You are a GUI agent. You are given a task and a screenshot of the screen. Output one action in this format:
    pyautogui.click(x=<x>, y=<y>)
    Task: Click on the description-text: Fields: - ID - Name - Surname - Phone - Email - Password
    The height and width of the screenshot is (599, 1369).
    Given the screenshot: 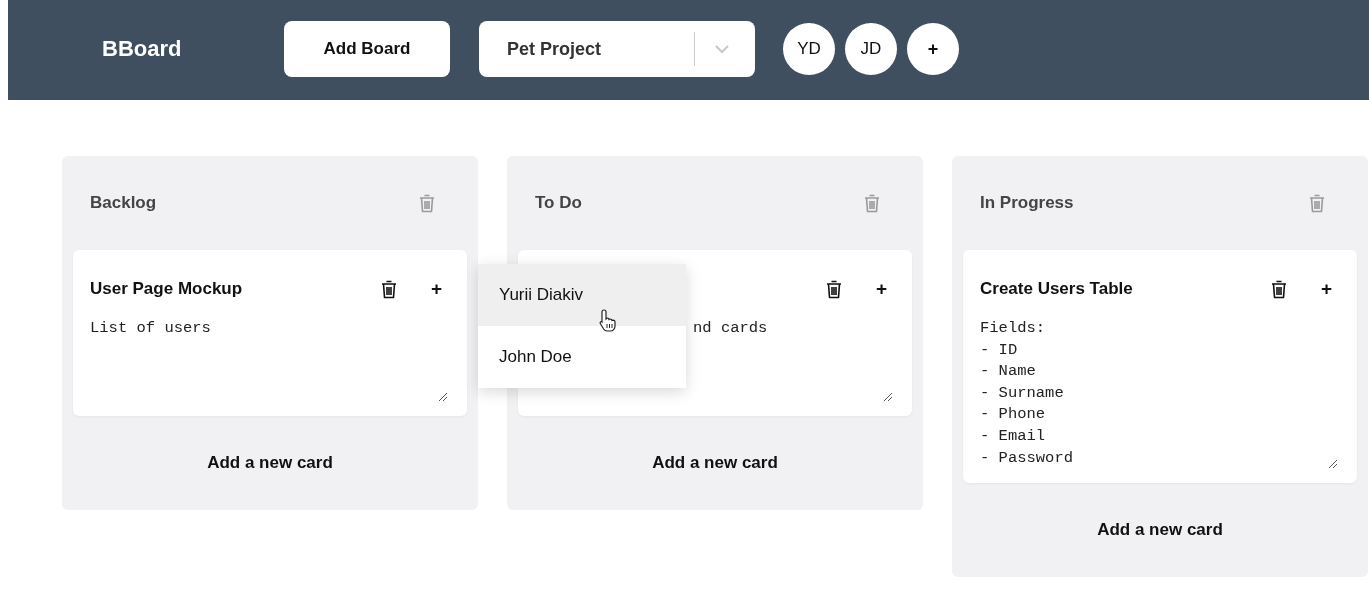 What is the action you would take?
    pyautogui.click(x=1026, y=394)
    